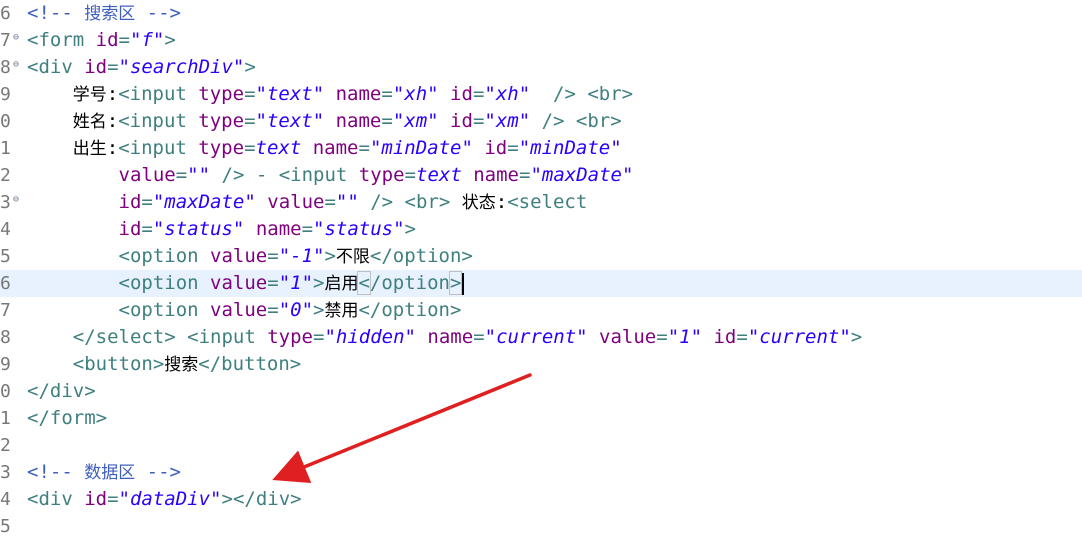  What do you see at coordinates (541, 283) in the screenshot?
I see `code-line: 6 <option value="1">启用</option>` at bounding box center [541, 283].